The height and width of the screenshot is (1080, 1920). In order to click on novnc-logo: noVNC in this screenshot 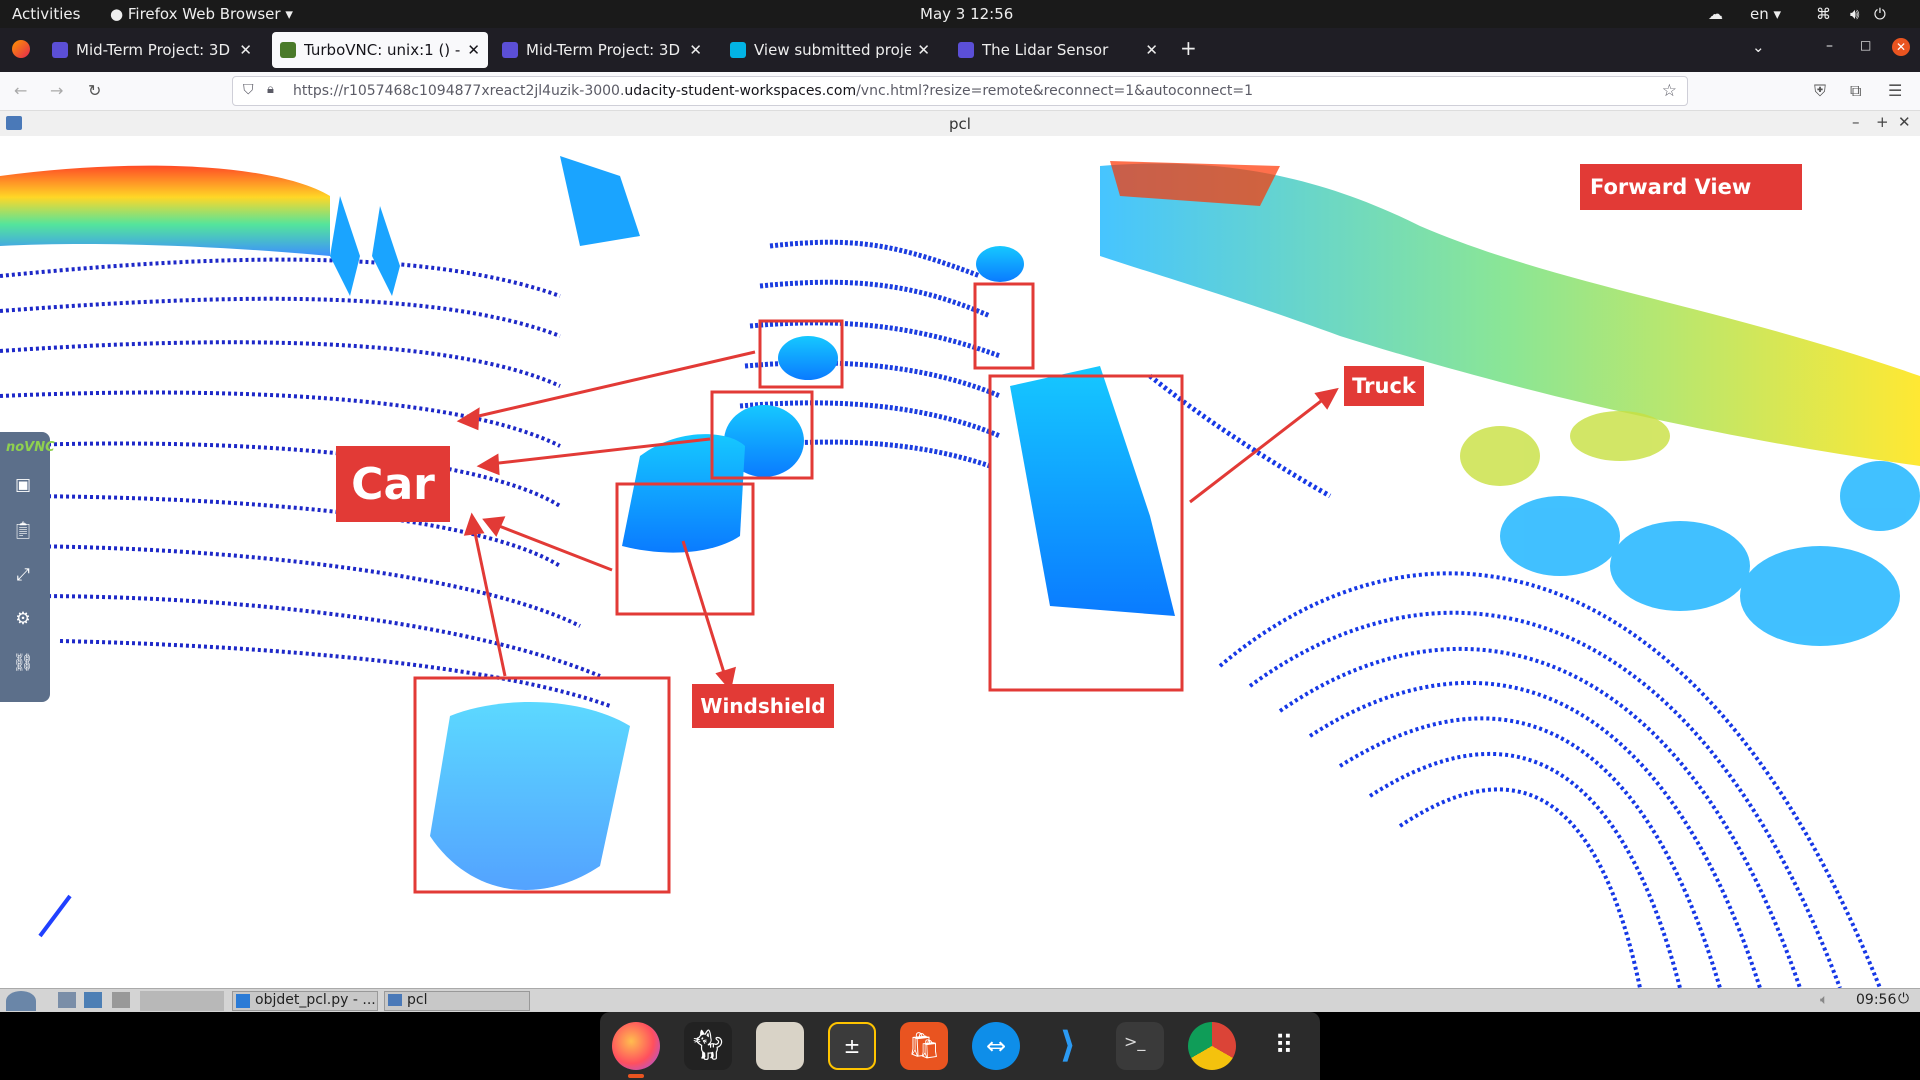, I will do `click(30, 447)`.